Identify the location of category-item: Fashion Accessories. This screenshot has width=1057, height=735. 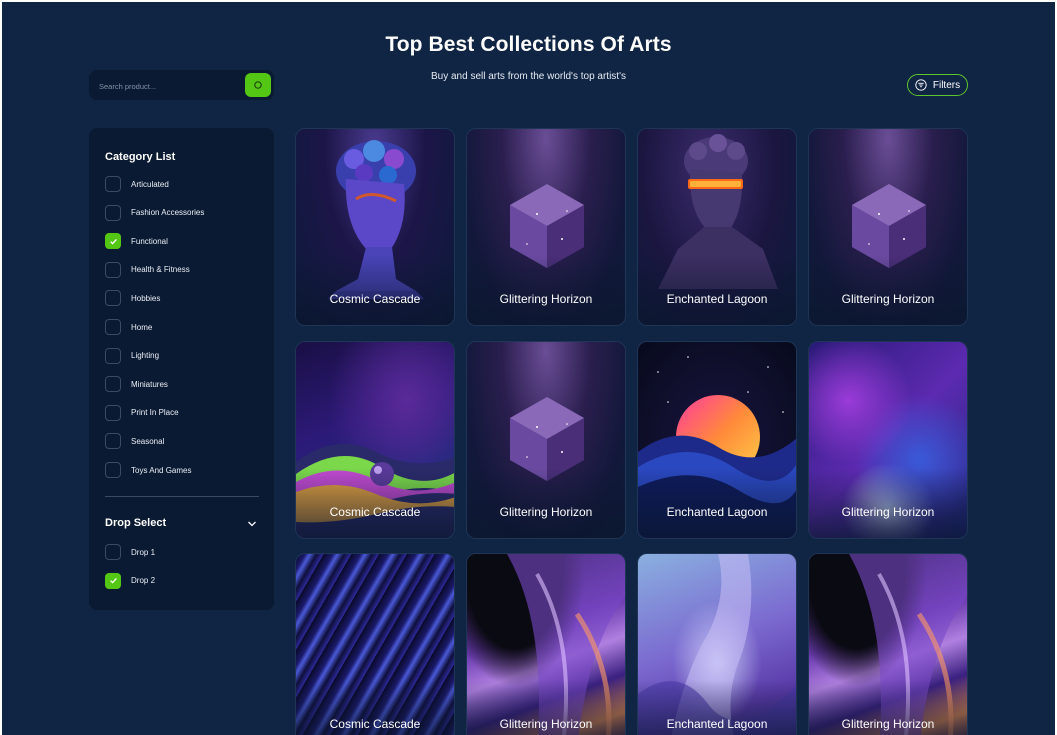
(154, 213).